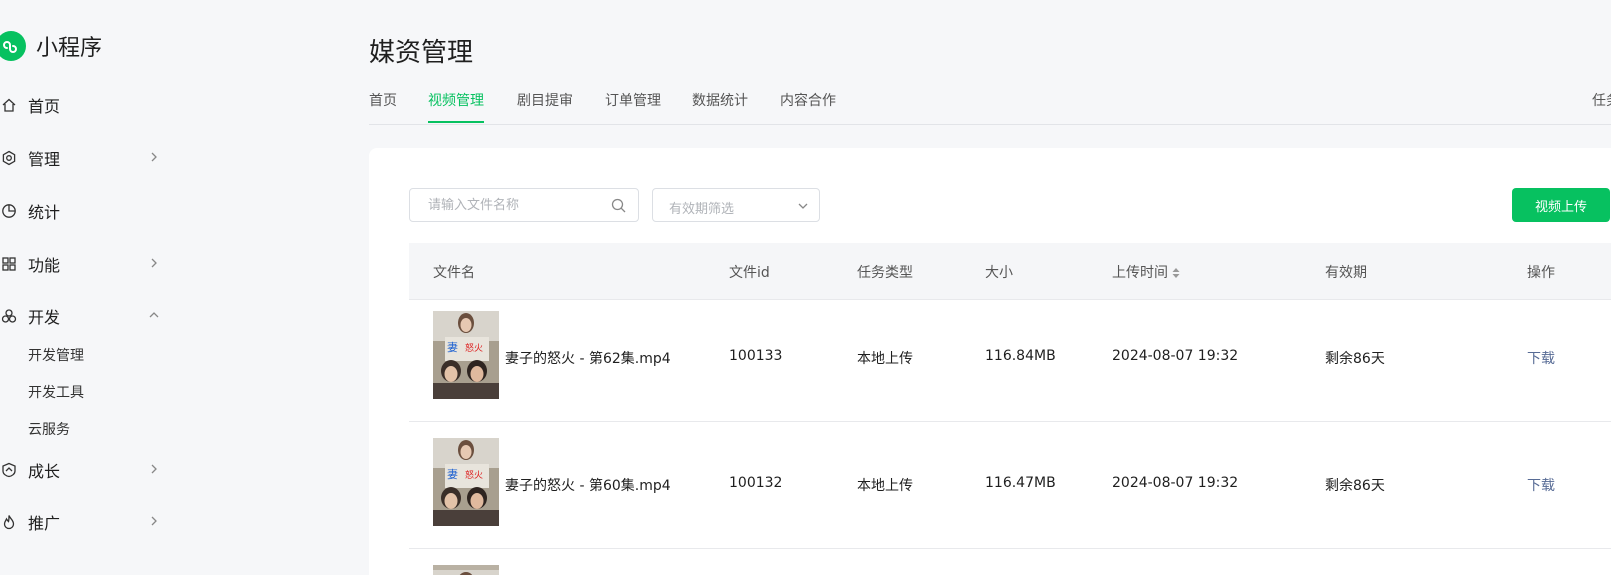  I want to click on sidebar-subitem-dev-tools: 开发工具, so click(56, 392).